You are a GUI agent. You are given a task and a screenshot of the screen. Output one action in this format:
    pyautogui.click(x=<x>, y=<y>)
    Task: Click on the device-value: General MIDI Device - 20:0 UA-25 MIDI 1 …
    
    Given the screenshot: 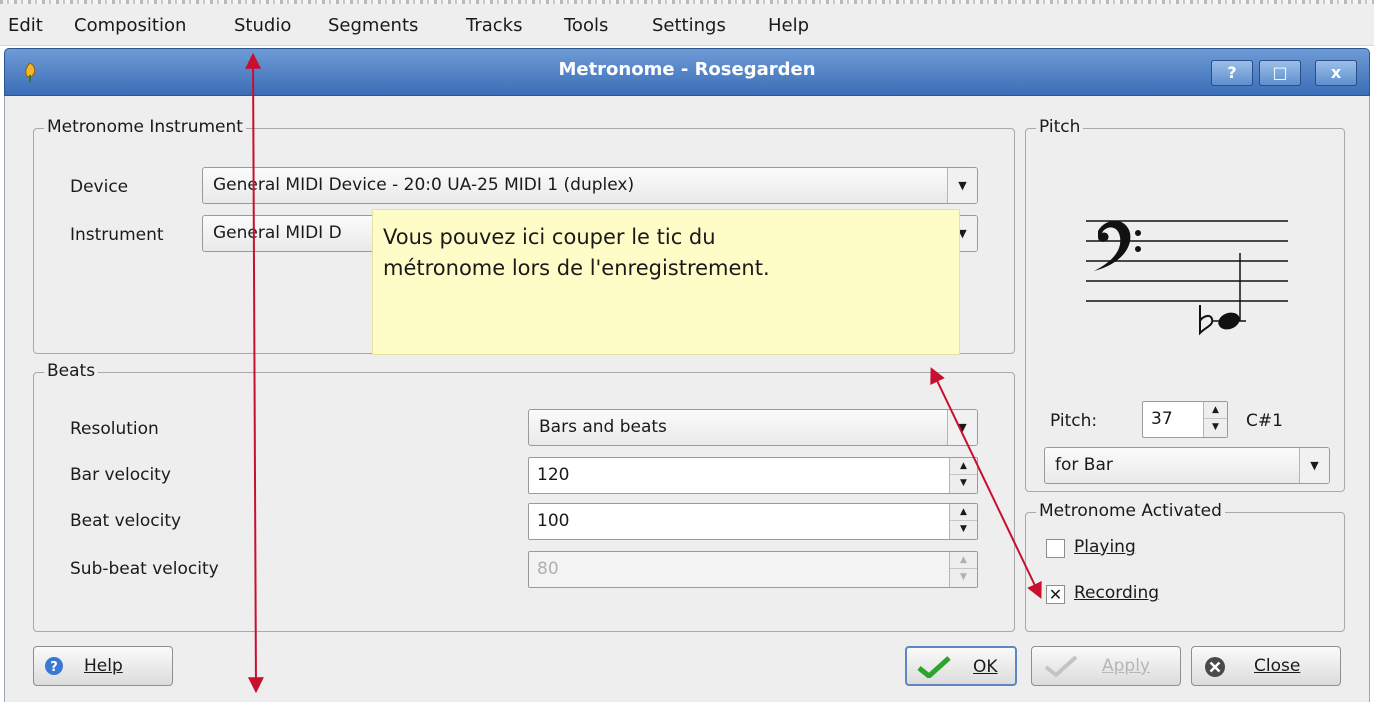 What is the action you would take?
    pyautogui.click(x=424, y=185)
    